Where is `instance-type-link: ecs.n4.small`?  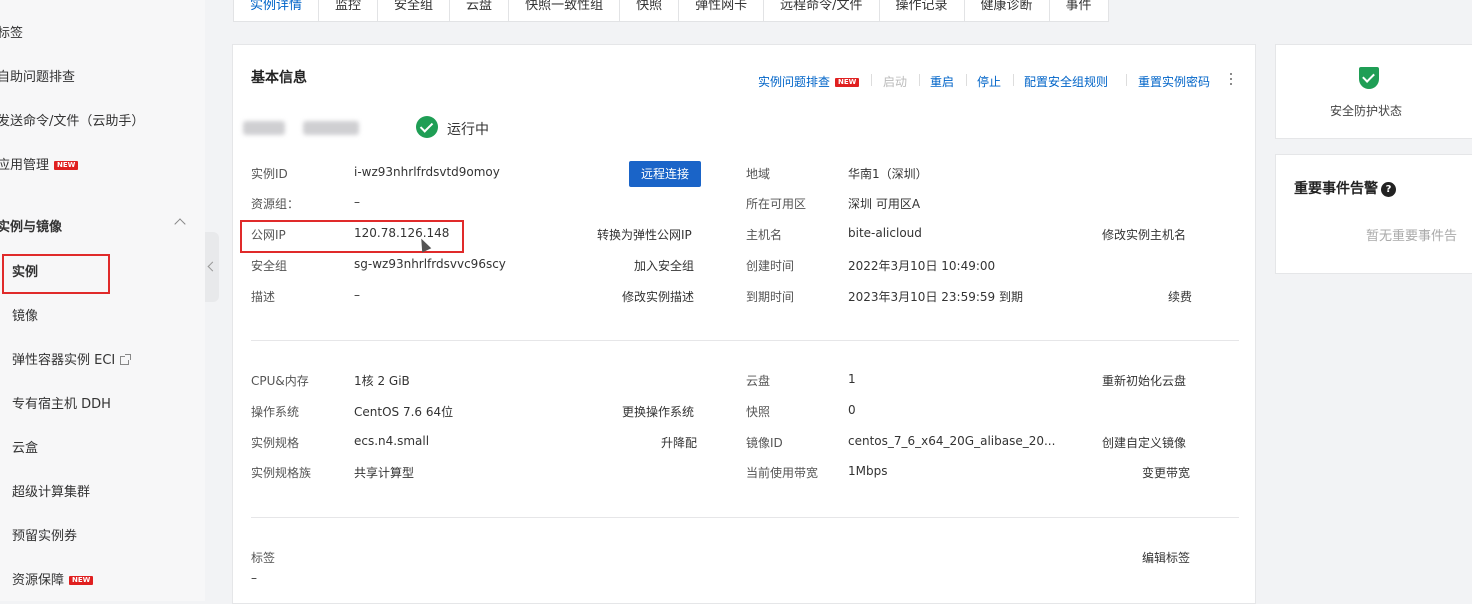
instance-type-link: ecs.n4.small is located at coordinates (391, 441).